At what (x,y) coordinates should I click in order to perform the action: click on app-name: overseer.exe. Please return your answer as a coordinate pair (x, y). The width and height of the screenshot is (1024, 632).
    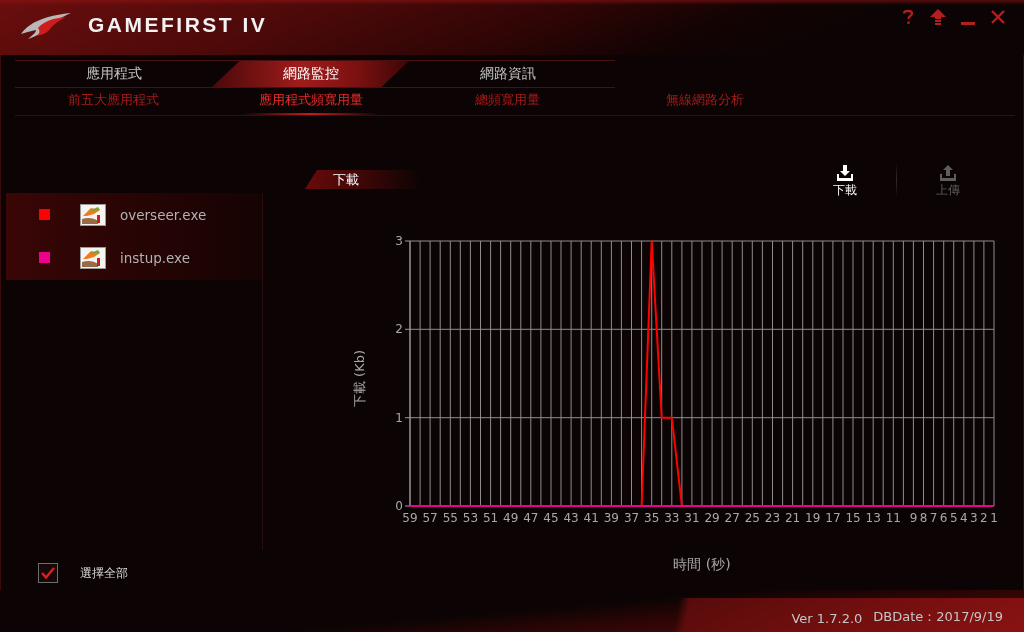
    Looking at the image, I should click on (163, 214).